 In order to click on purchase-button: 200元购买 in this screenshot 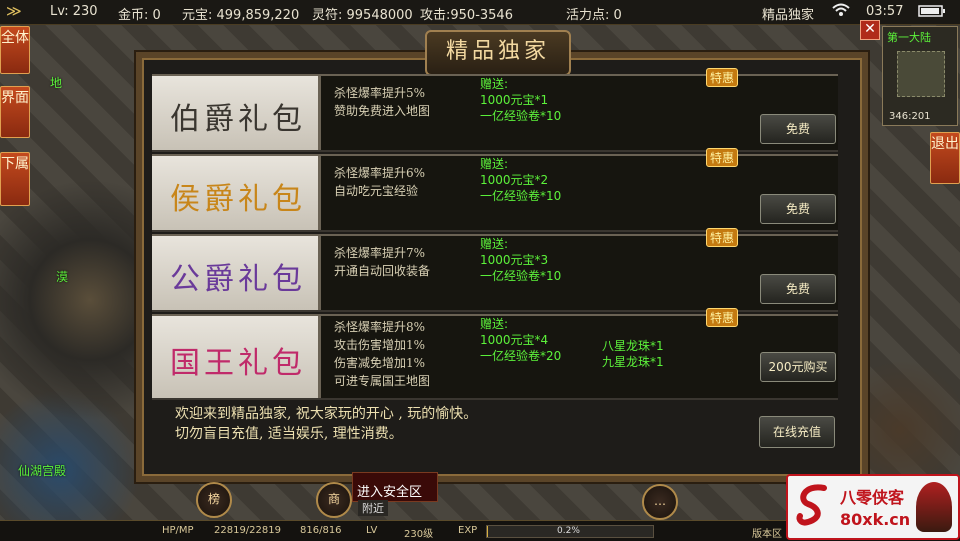, I will do `click(798, 367)`.